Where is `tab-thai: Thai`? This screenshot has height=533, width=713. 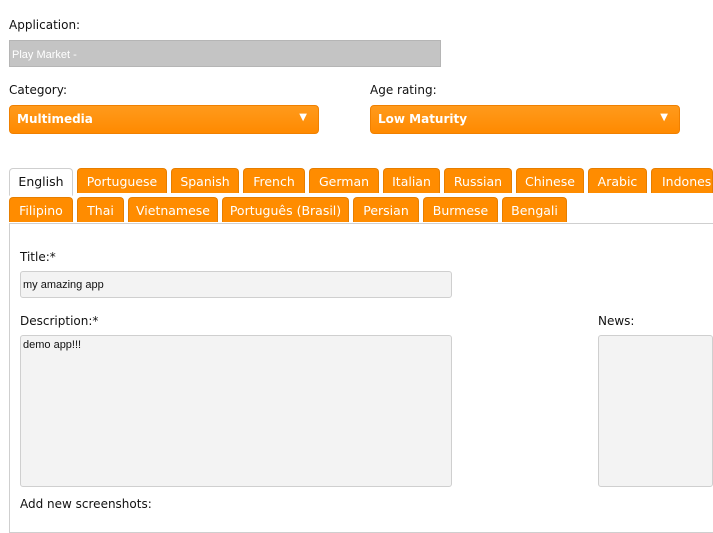
tab-thai: Thai is located at coordinates (100, 209).